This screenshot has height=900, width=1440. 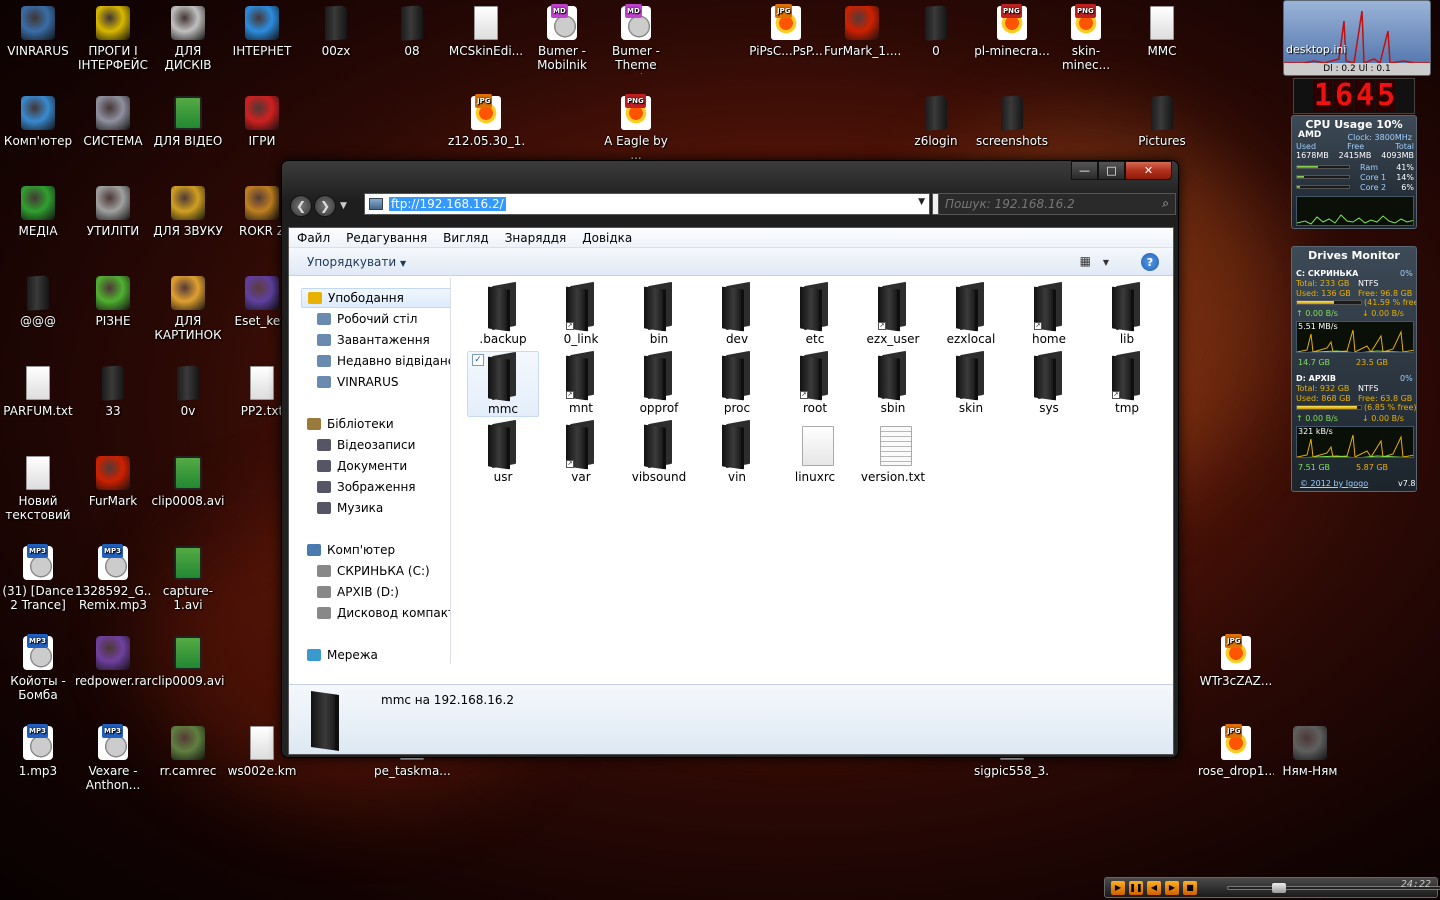 I want to click on menu-item-4: Довідка, so click(x=607, y=238).